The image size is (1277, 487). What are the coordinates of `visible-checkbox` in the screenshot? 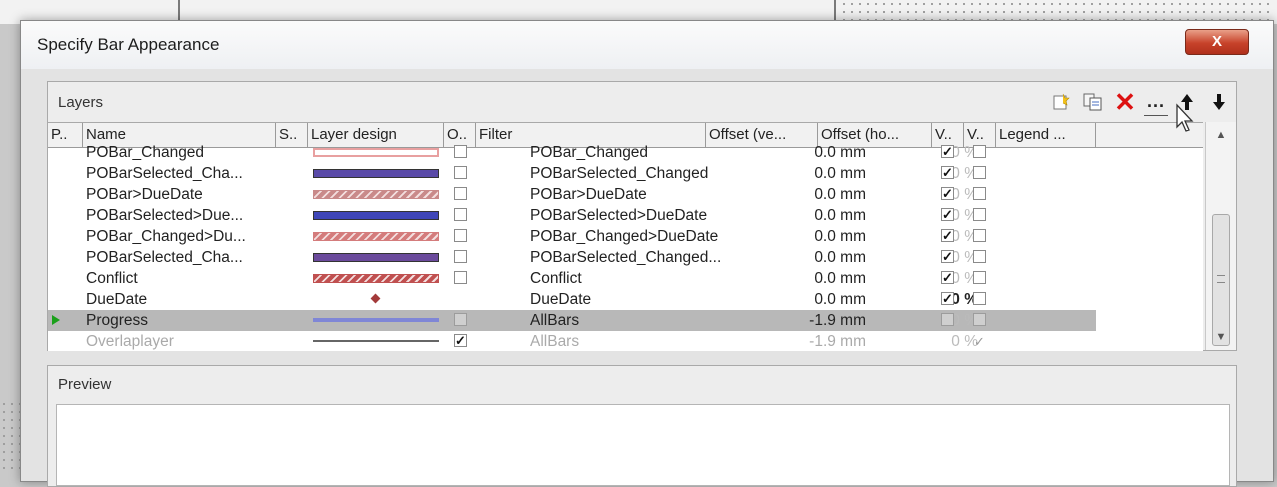 It's located at (947, 319).